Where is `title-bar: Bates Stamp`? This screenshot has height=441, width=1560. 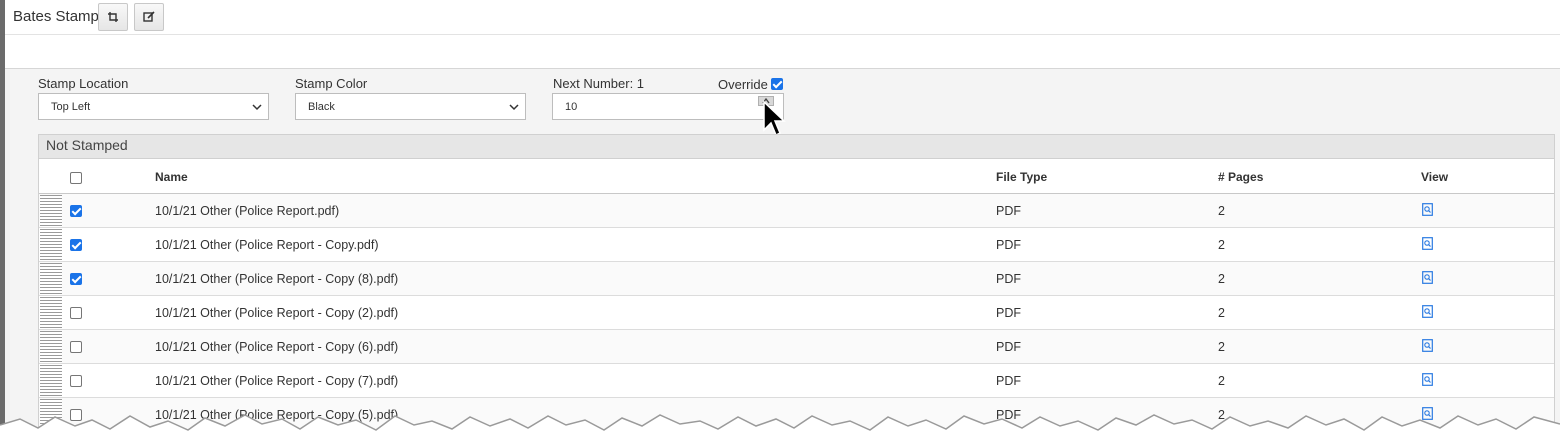
title-bar: Bates Stamp is located at coordinates (782, 17).